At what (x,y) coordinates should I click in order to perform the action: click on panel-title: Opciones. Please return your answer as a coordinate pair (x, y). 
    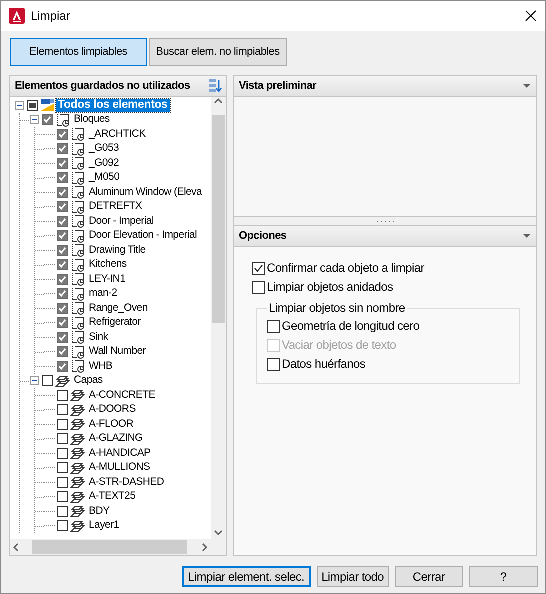
    Looking at the image, I should click on (263, 236).